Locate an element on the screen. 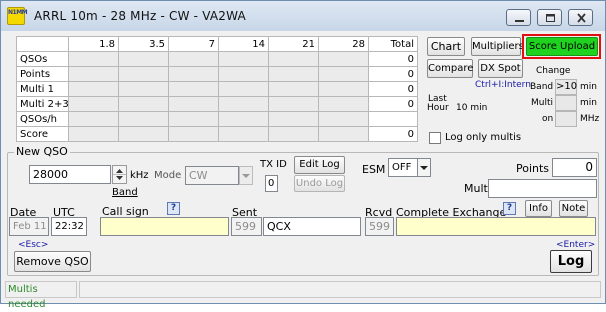 This screenshot has width=606, height=312. points-value: 0 is located at coordinates (574, 167).